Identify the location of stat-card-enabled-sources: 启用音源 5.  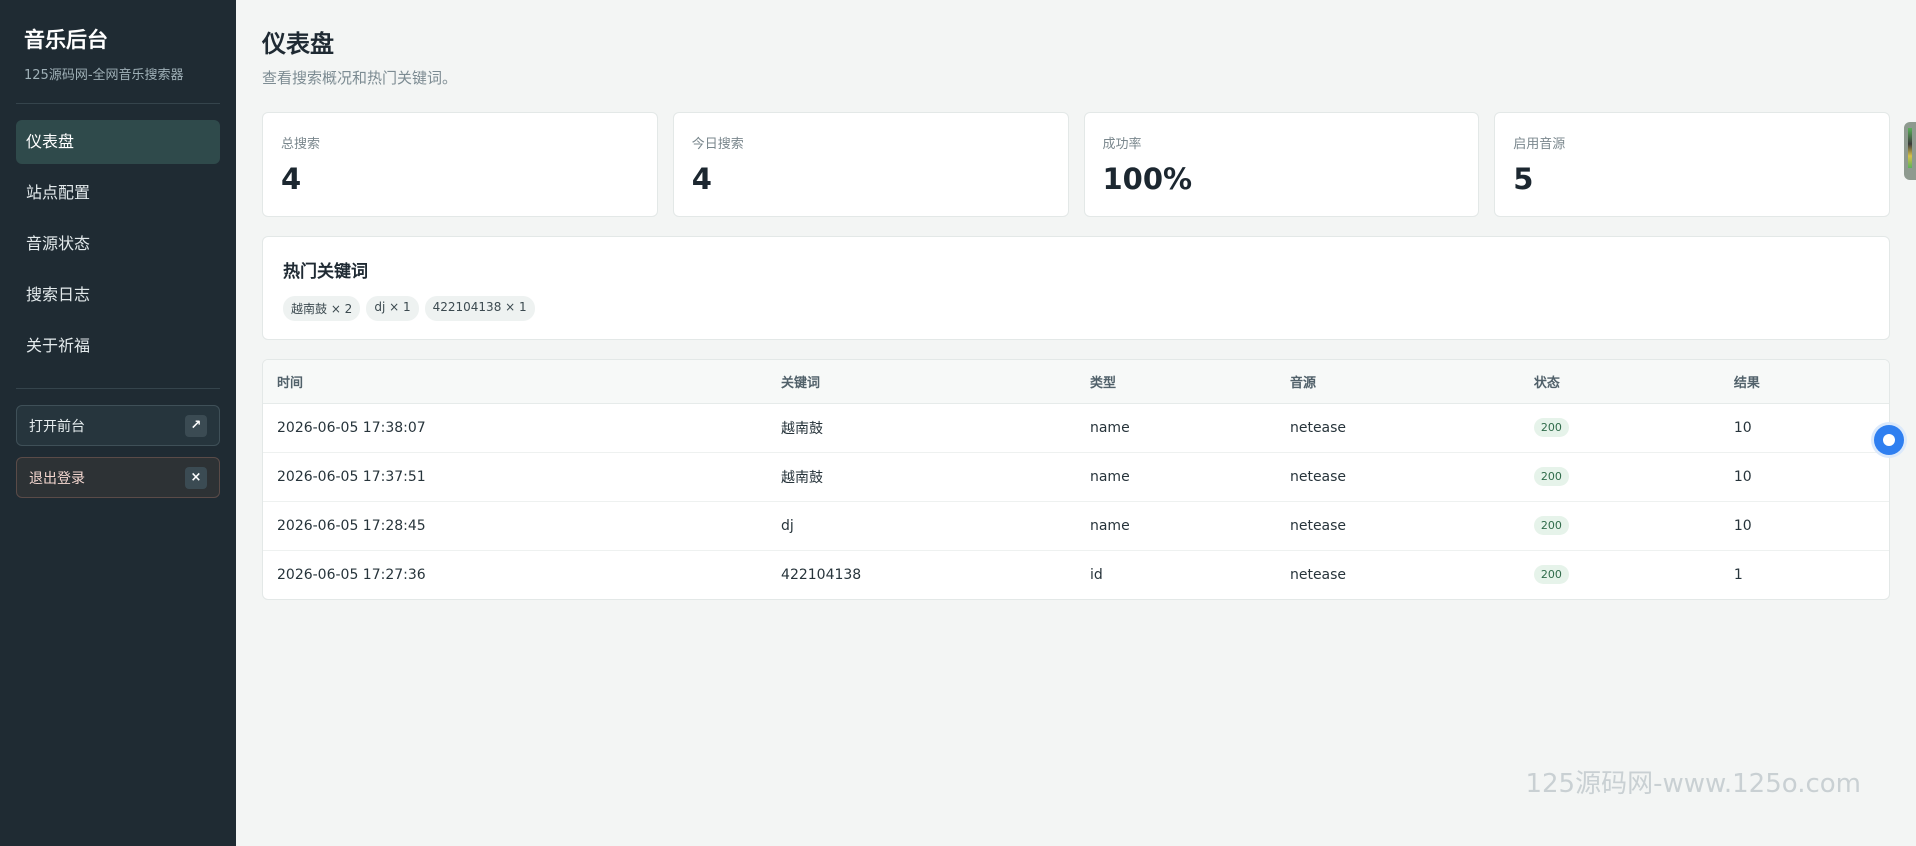
(1692, 164).